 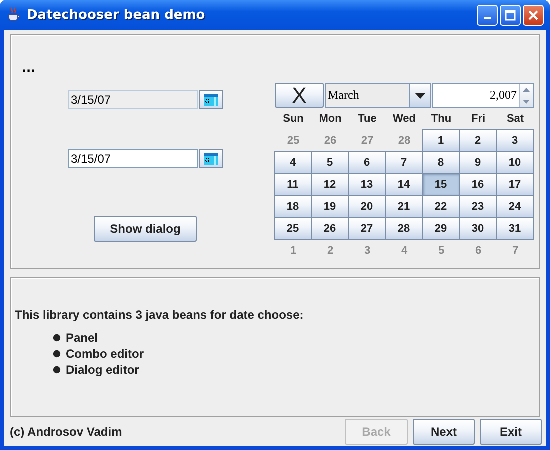 I want to click on day-button: 14, so click(x=404, y=184).